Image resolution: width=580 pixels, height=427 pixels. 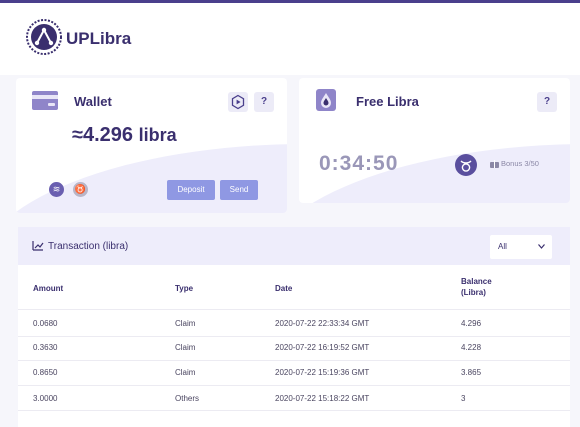 What do you see at coordinates (99, 38) in the screenshot?
I see `brand-name: UPLibra` at bounding box center [99, 38].